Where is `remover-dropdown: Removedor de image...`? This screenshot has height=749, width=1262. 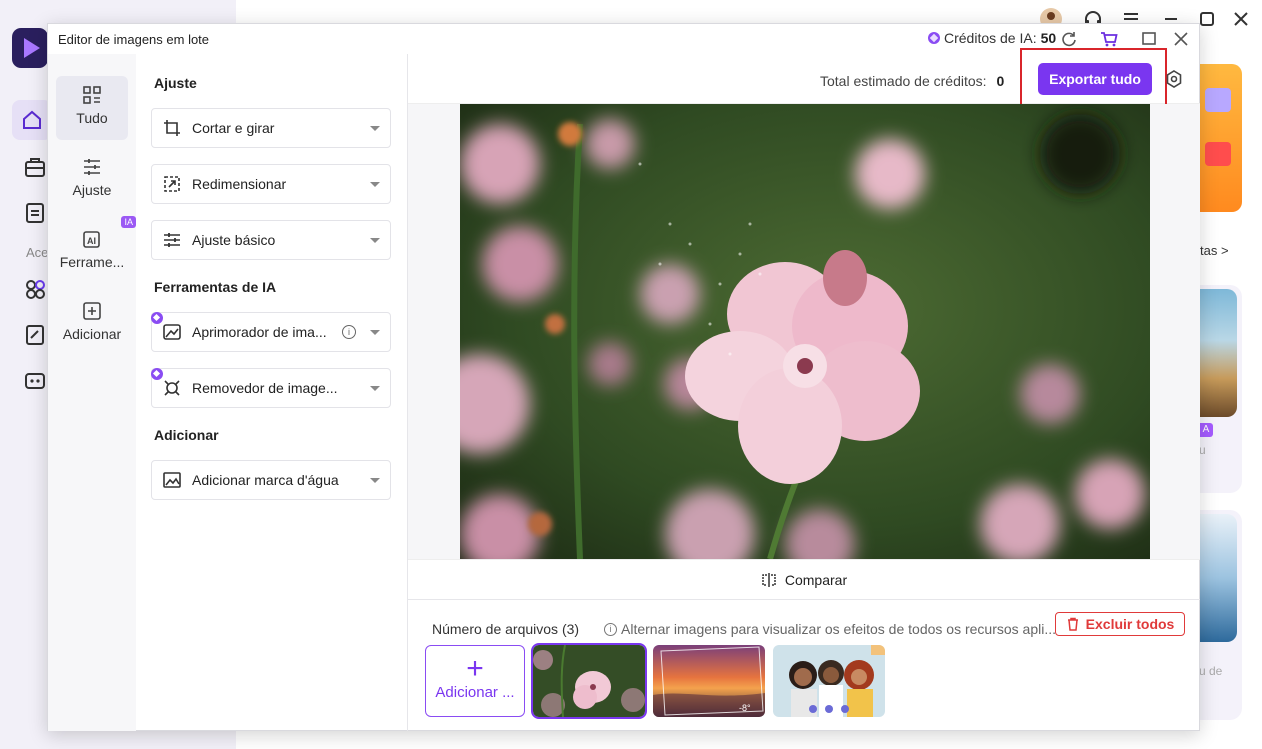 remover-dropdown: Removedor de image... is located at coordinates (271, 388).